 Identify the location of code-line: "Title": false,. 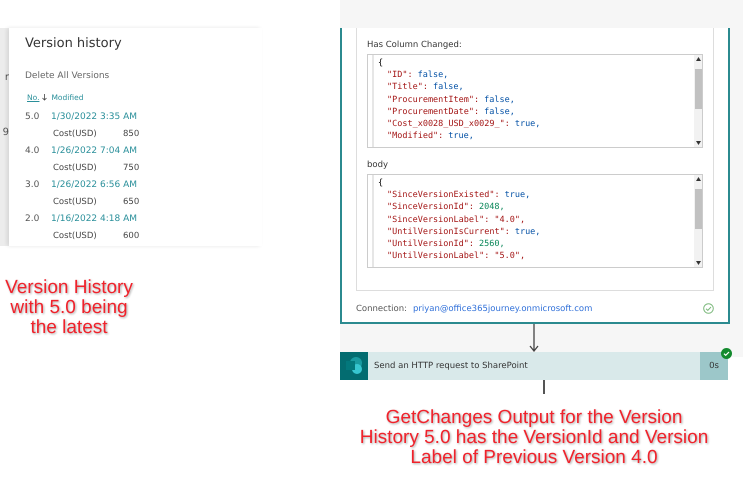
(425, 87).